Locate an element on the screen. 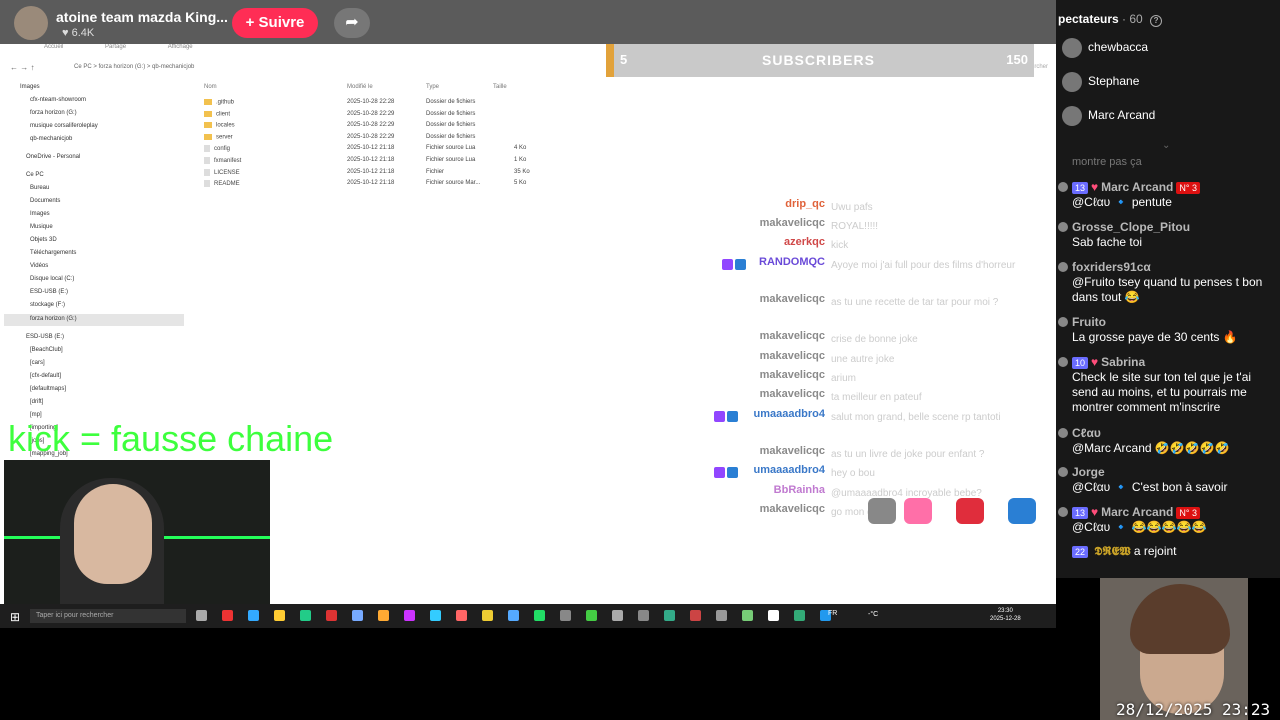  chat-username: foxriders91cα is located at coordinates (1111, 267).